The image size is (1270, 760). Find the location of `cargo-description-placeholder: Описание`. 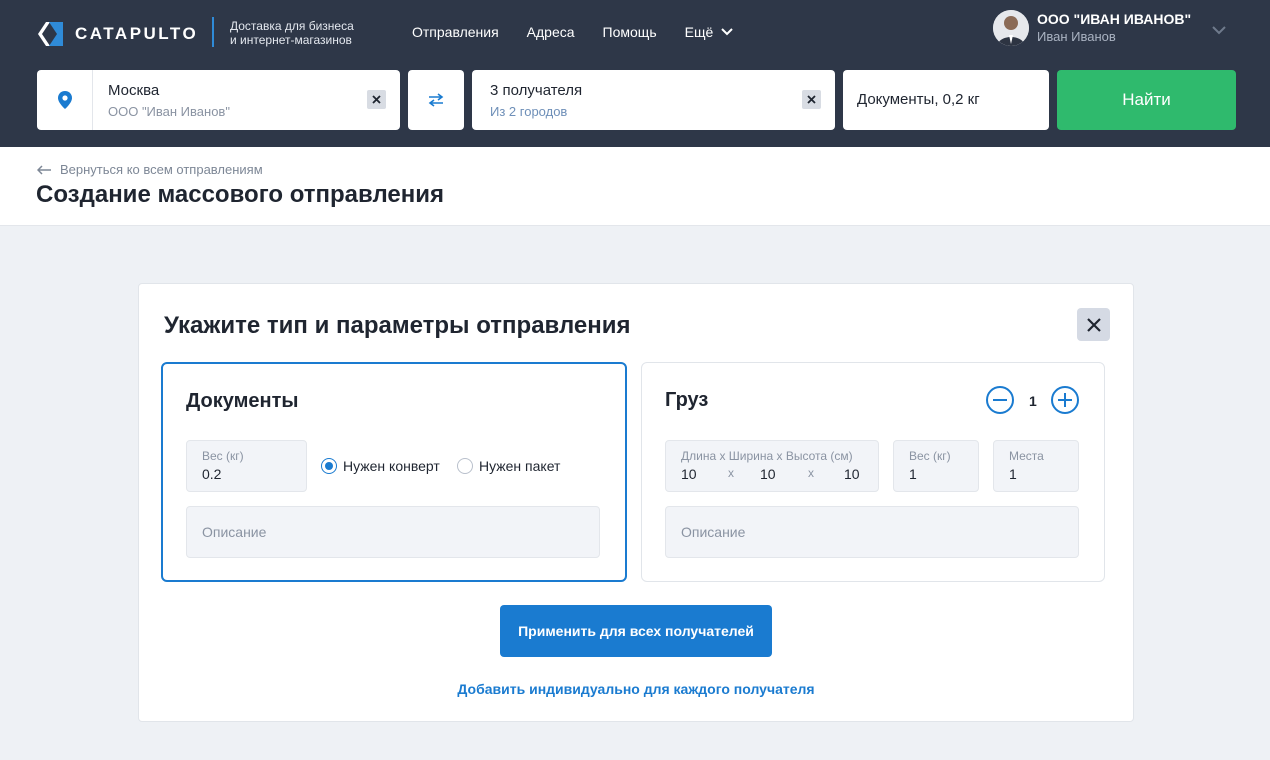

cargo-description-placeholder: Описание is located at coordinates (713, 532).